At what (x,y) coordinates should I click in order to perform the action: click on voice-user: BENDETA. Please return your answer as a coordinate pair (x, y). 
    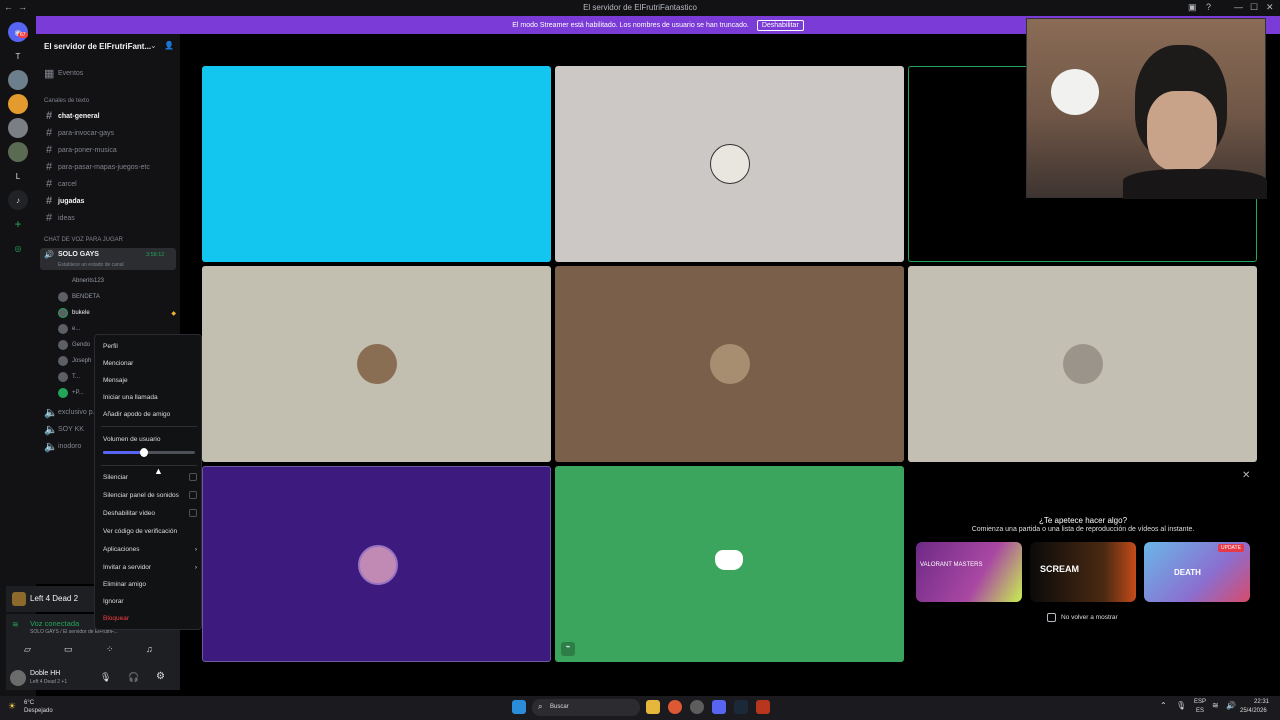
    Looking at the image, I should click on (117, 297).